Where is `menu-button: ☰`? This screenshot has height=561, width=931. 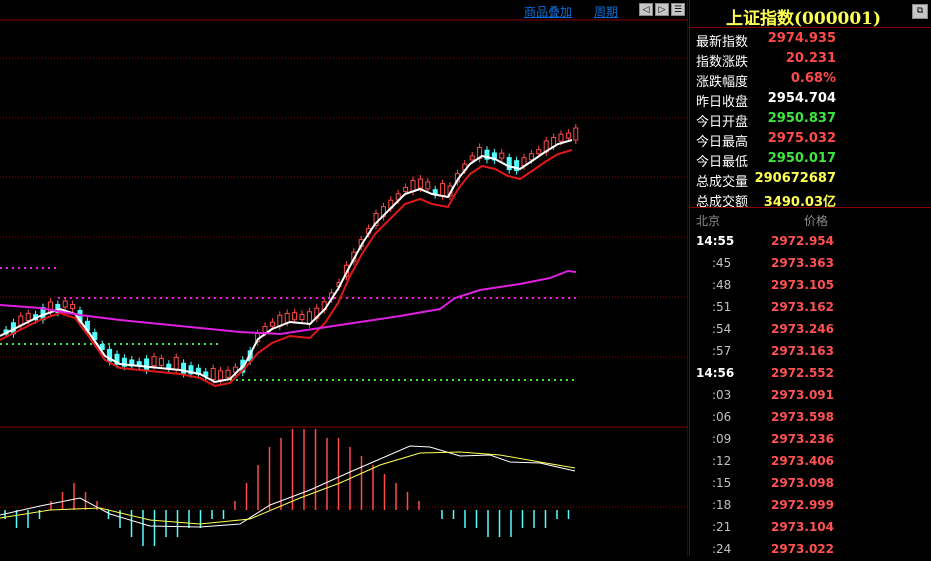
menu-button: ☰ is located at coordinates (678, 9).